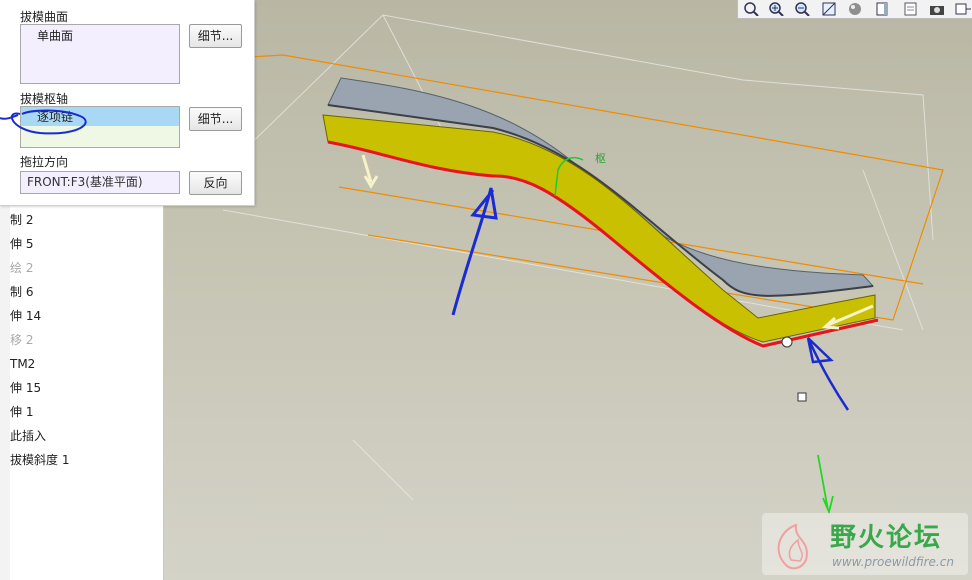 The image size is (972, 580). Describe the element at coordinates (776, 8) in the screenshot. I see `zoom-in-icon` at that location.